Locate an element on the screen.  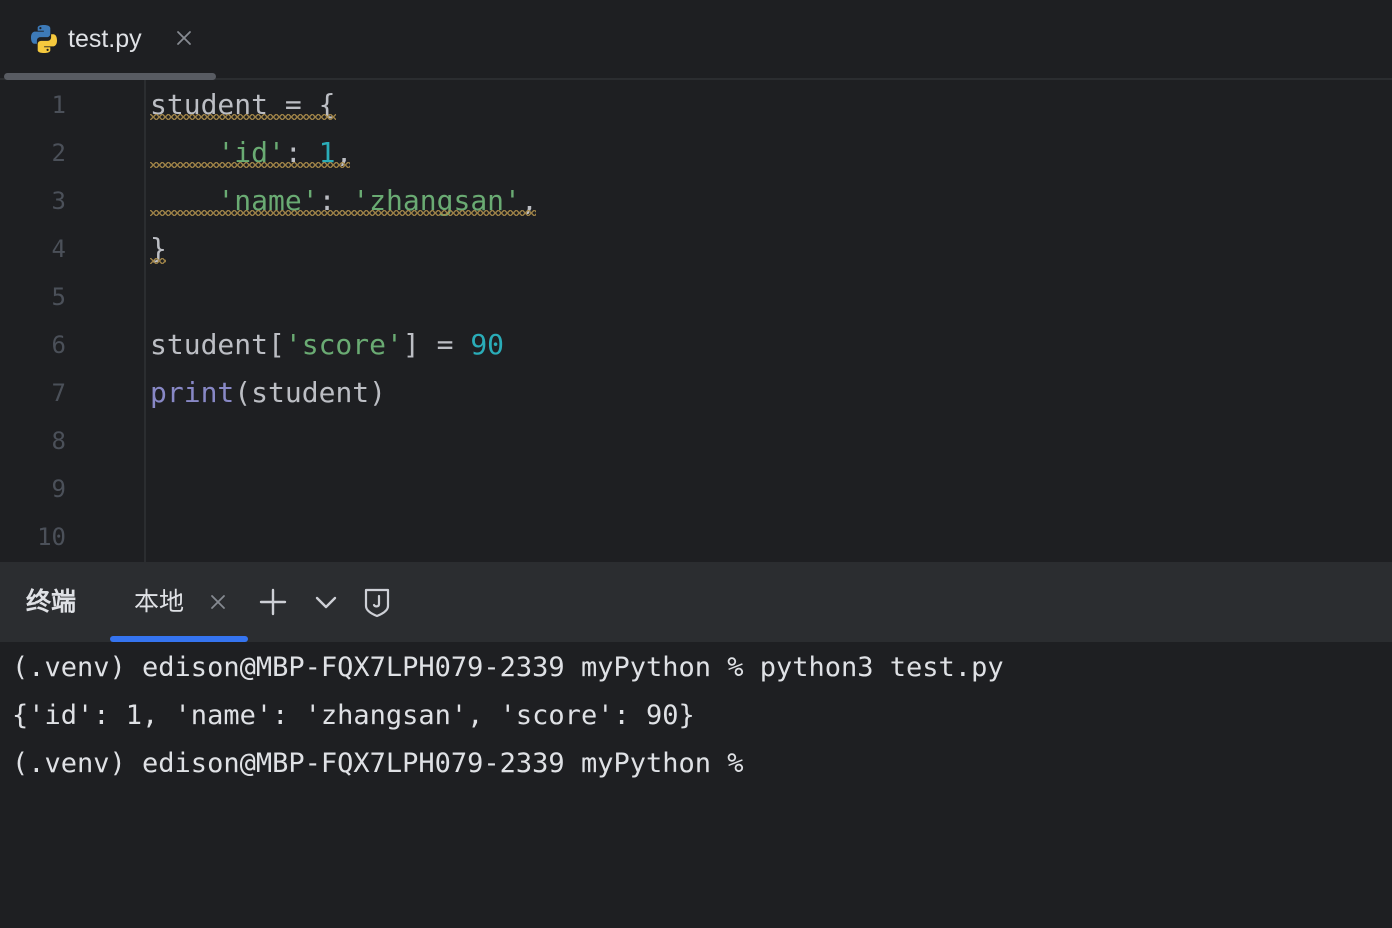
python-icon is located at coordinates (44, 39).